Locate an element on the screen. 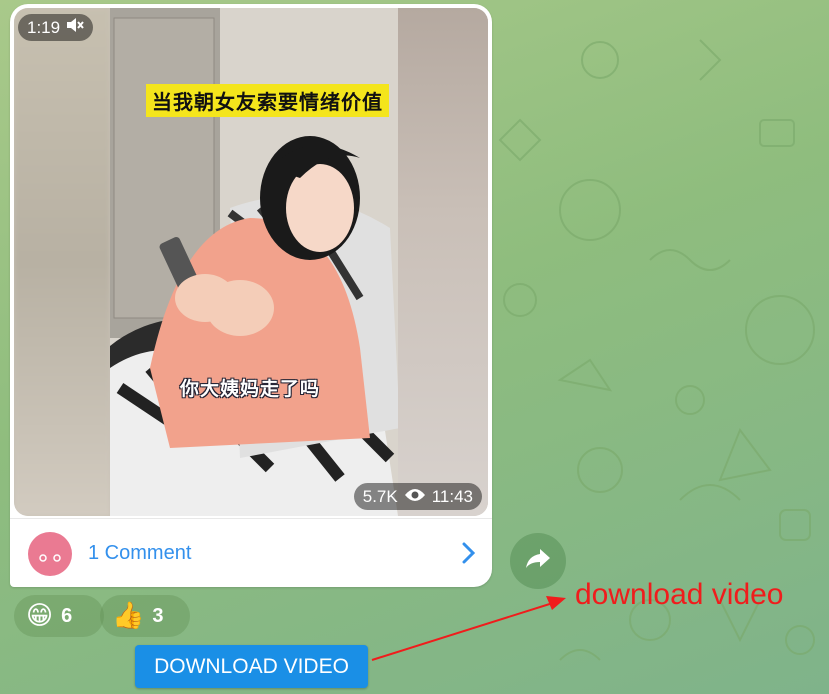  share-button is located at coordinates (538, 561).